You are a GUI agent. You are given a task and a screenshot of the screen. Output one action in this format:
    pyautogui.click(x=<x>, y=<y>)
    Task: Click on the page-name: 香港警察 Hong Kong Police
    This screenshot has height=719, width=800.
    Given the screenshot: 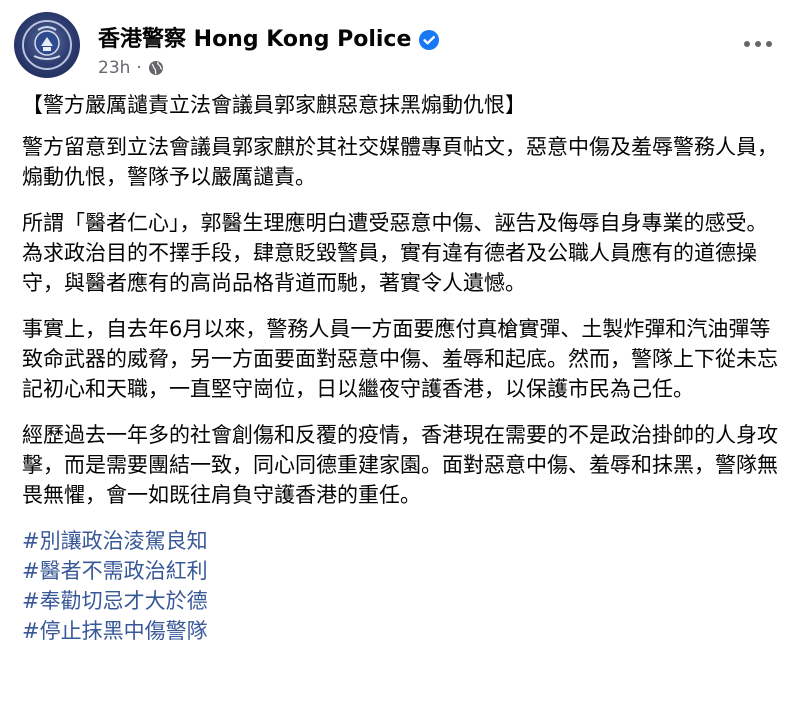 What is the action you would take?
    pyautogui.click(x=269, y=40)
    